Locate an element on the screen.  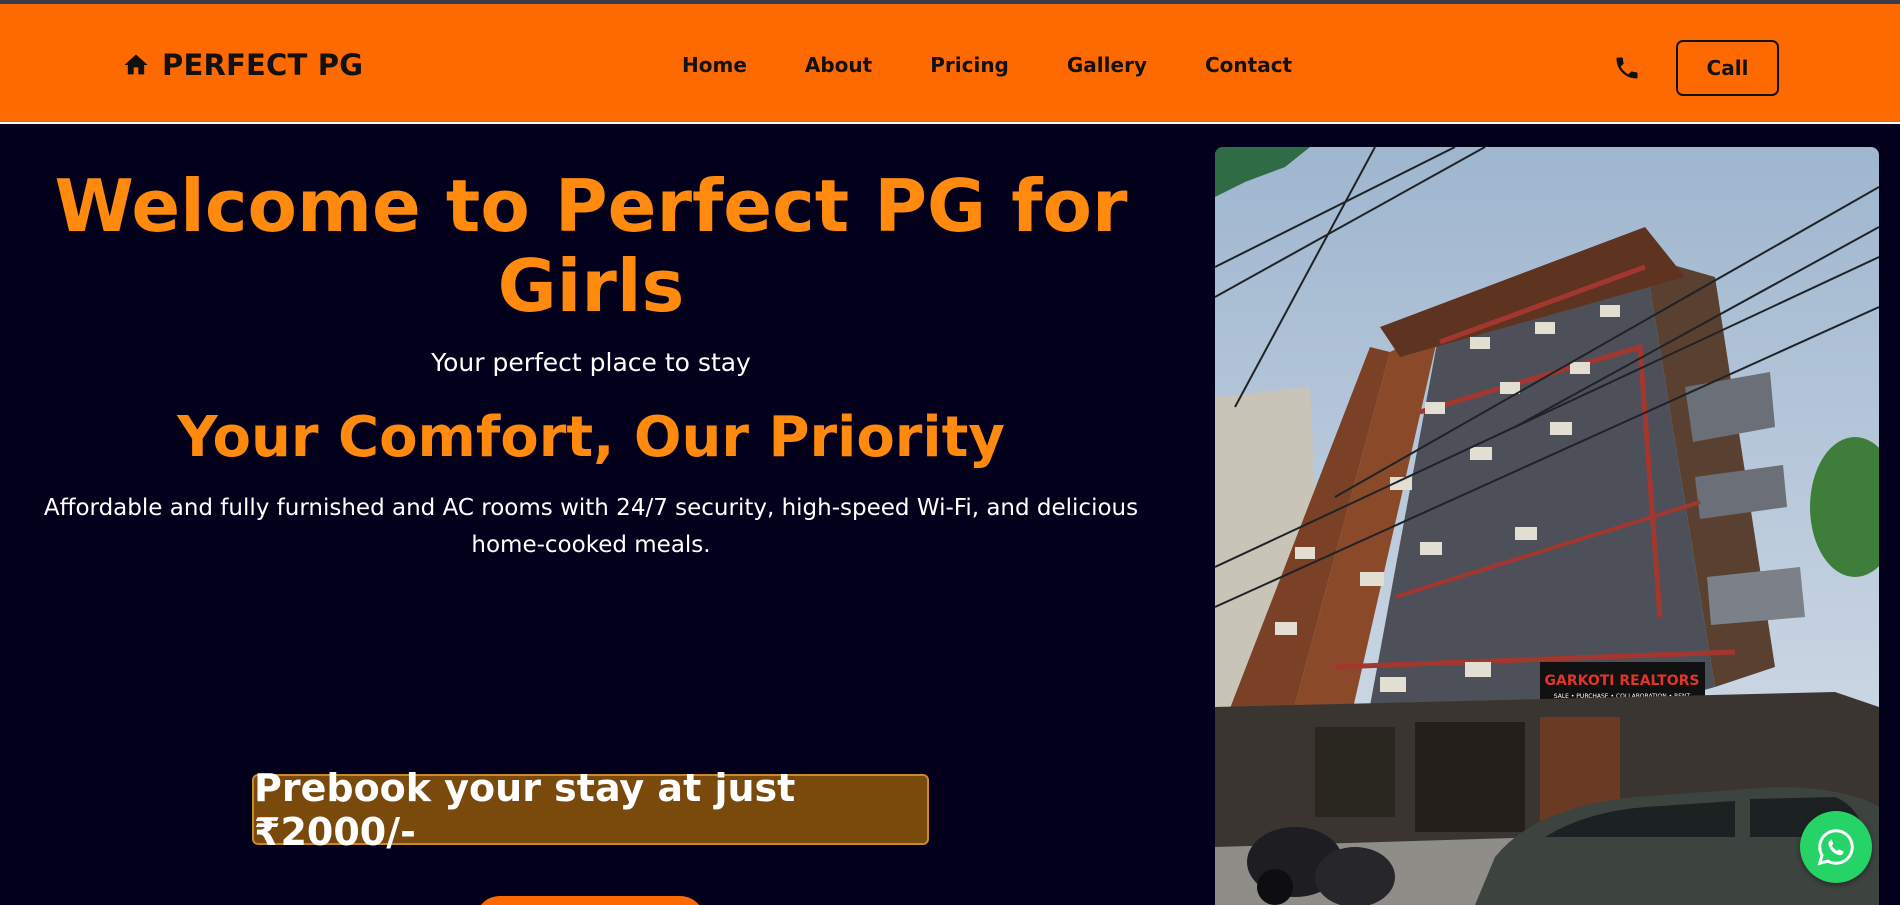
nav-link-gallery: Gallery is located at coordinates (1107, 65).